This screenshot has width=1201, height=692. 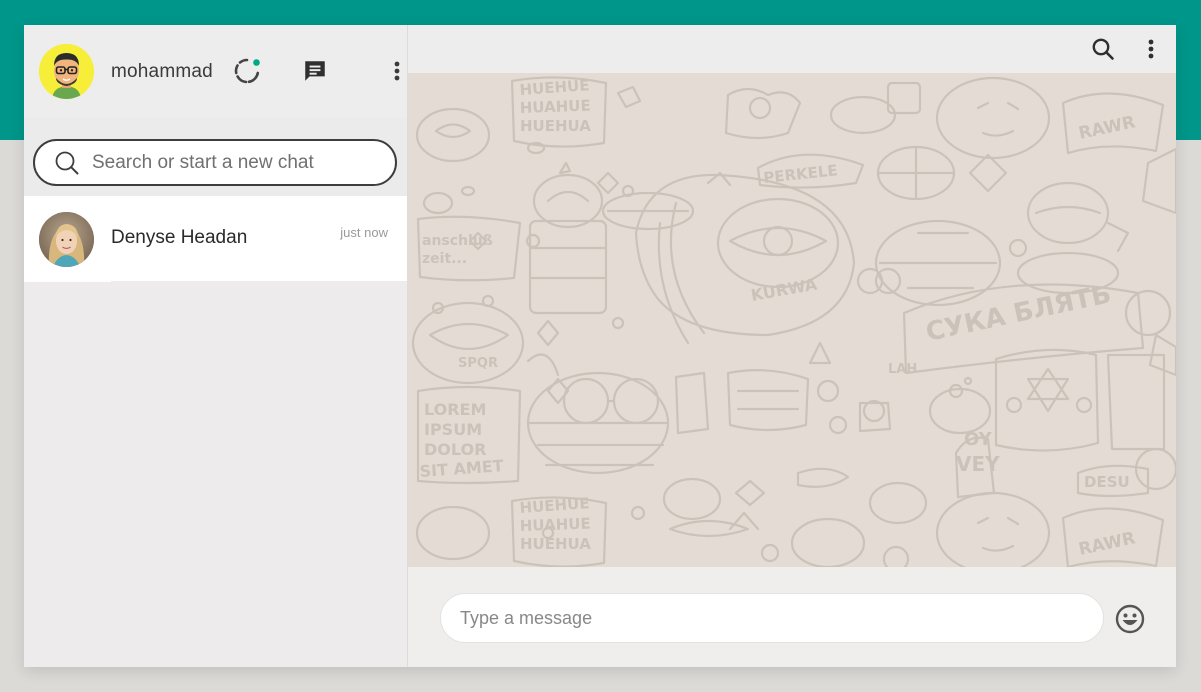 I want to click on new-chat-icon, so click(x=315, y=71).